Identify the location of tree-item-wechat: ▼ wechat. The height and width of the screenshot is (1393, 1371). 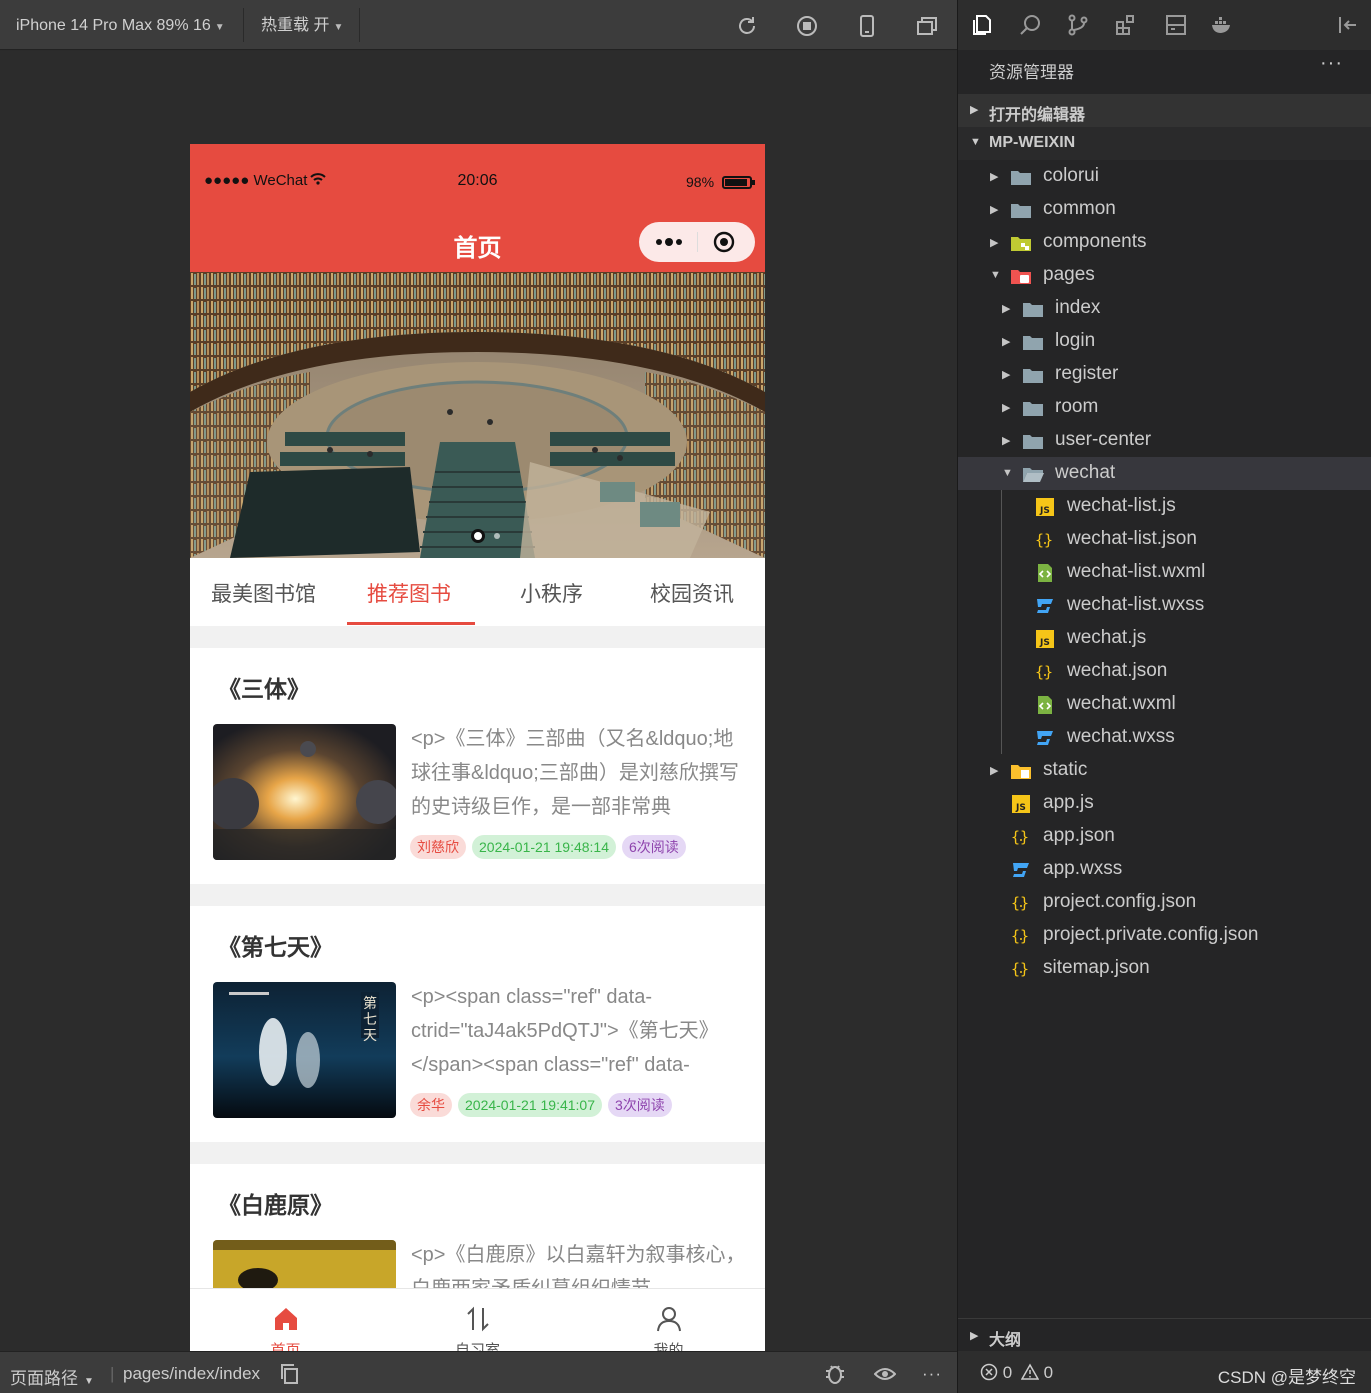
(1164, 473).